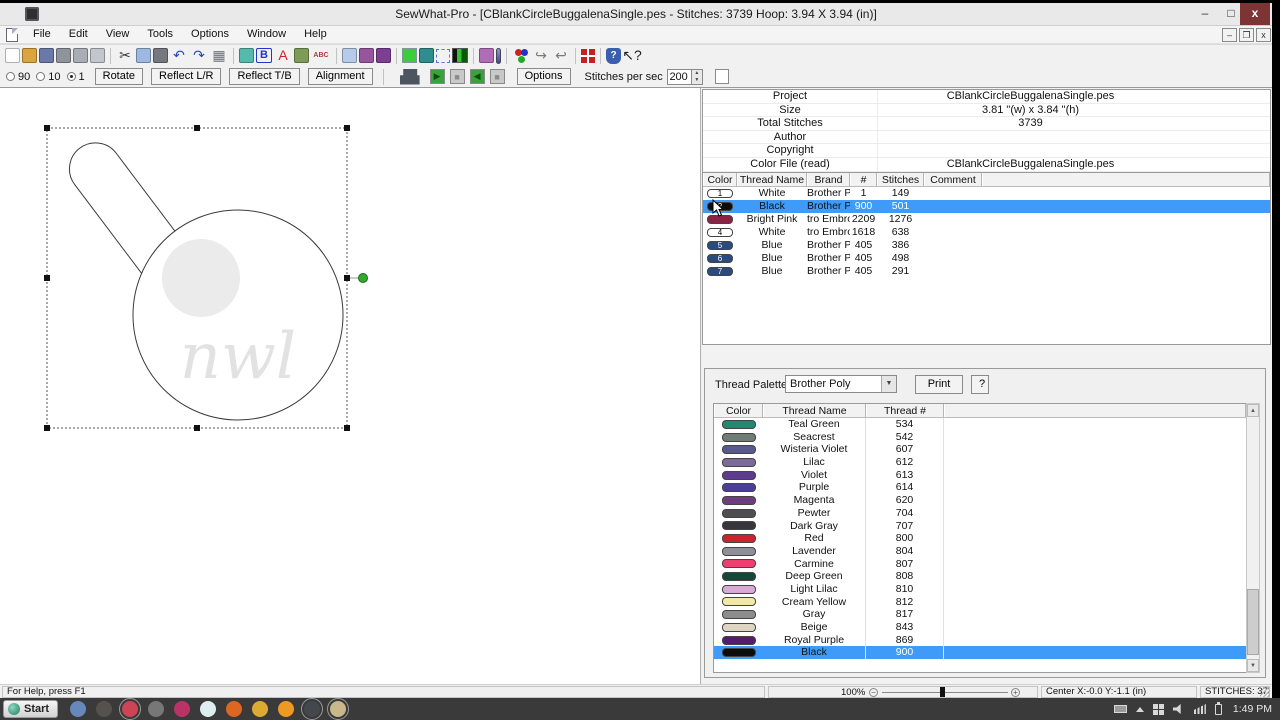 The height and width of the screenshot is (720, 1280). Describe the element at coordinates (48, 77) in the screenshot. I see `rotate-radio-10: 10` at that location.